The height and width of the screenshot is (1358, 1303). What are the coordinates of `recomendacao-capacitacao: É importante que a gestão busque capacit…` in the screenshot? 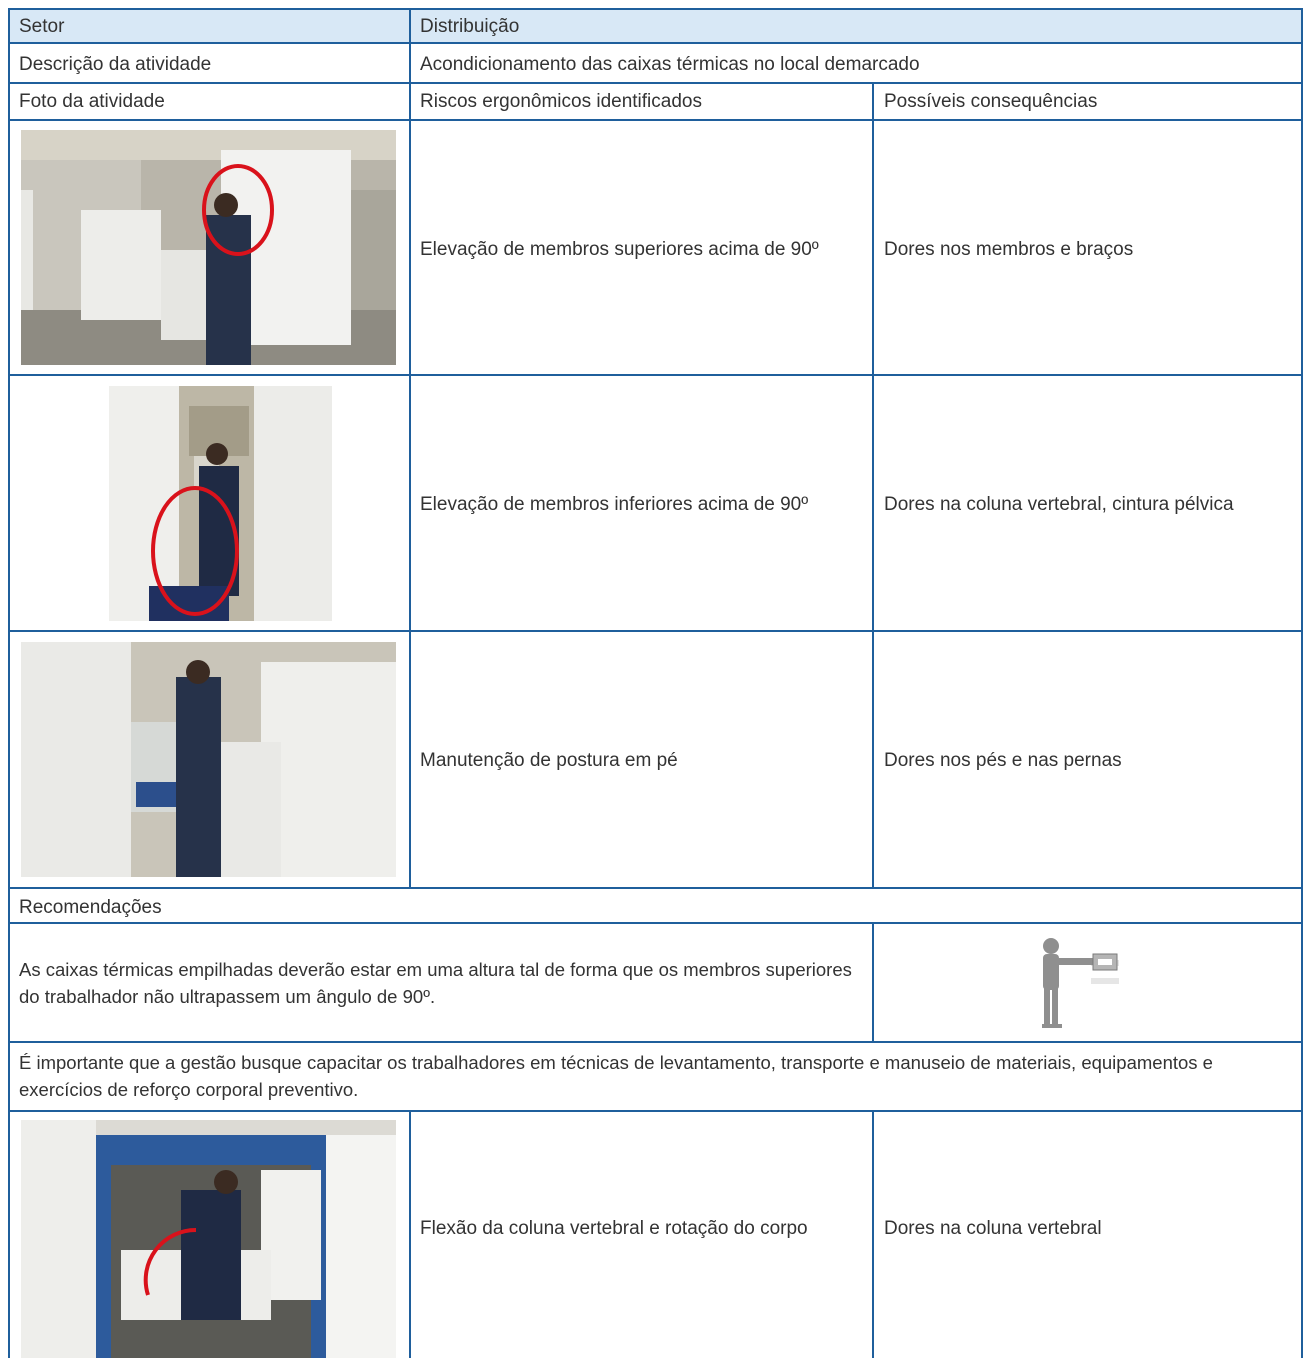 It's located at (616, 1076).